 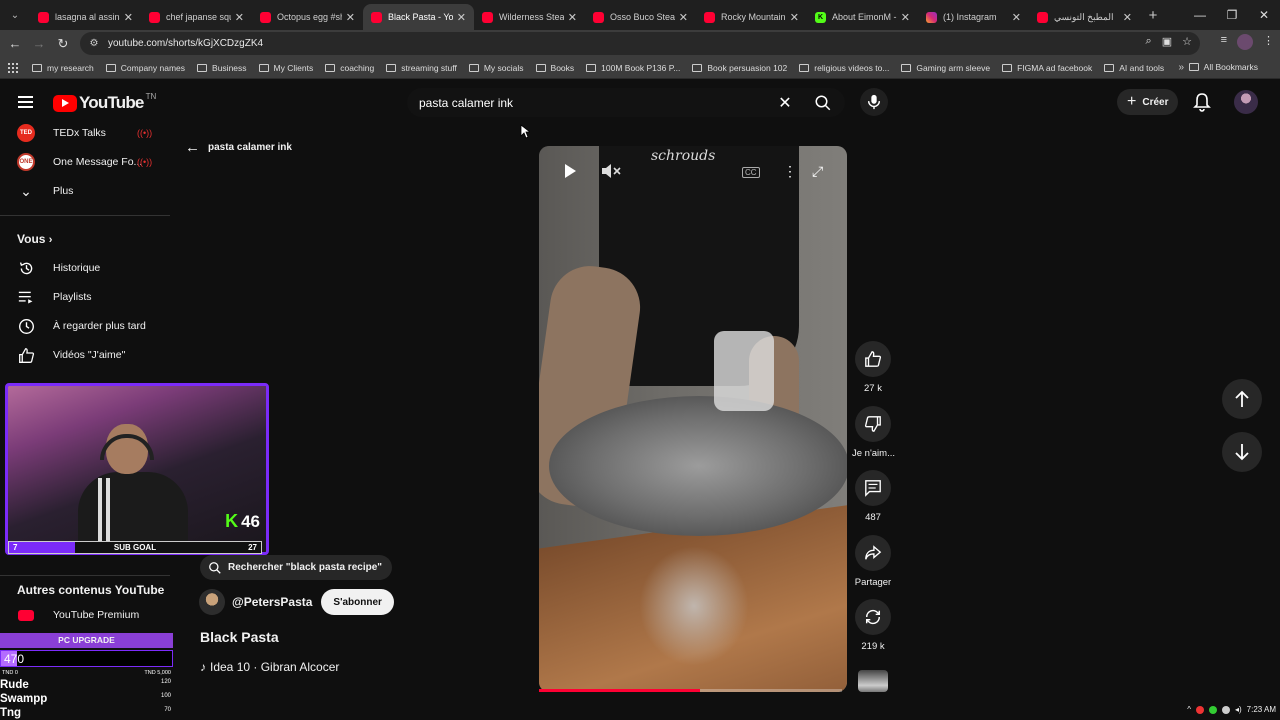 I want to click on video-progress-bar, so click(x=690, y=690).